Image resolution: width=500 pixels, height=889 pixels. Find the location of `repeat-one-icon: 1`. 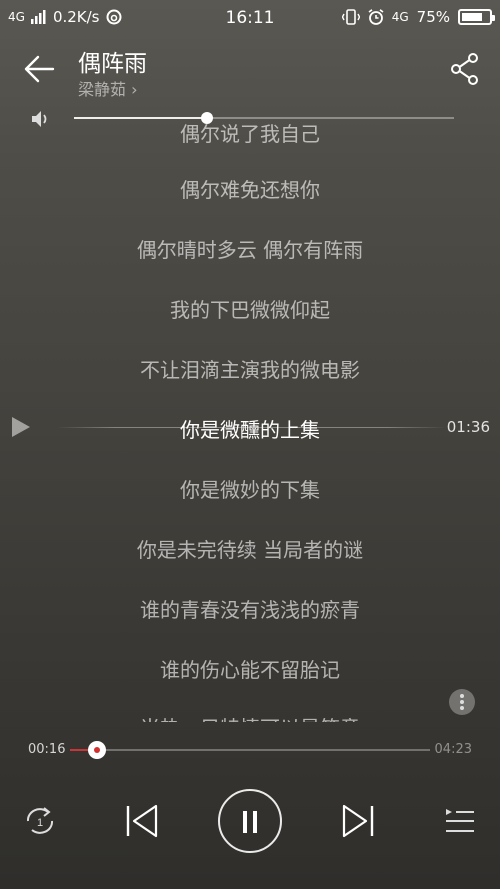

repeat-one-icon: 1 is located at coordinates (40, 821).